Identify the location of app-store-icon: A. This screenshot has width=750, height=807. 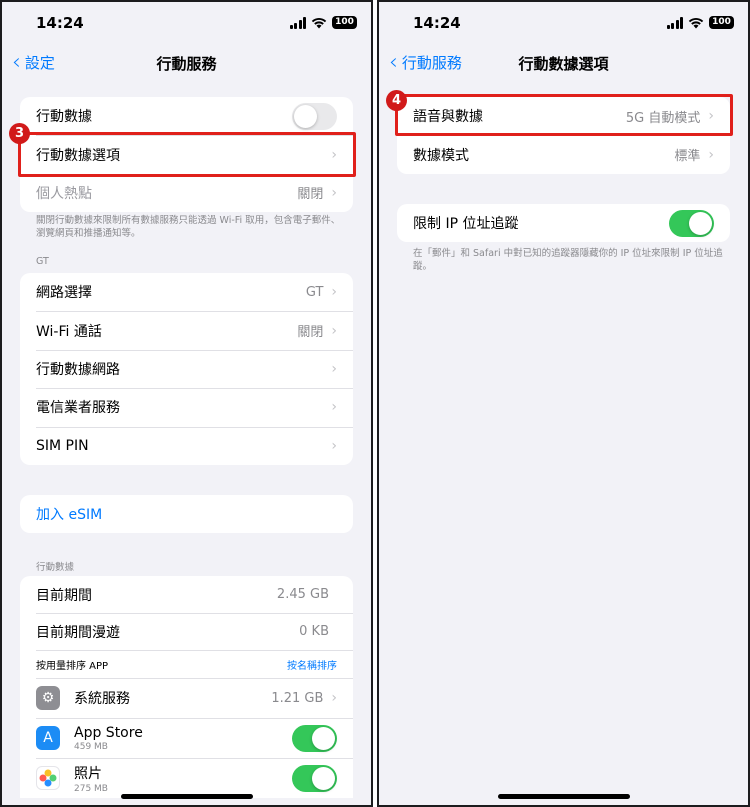
(48, 738).